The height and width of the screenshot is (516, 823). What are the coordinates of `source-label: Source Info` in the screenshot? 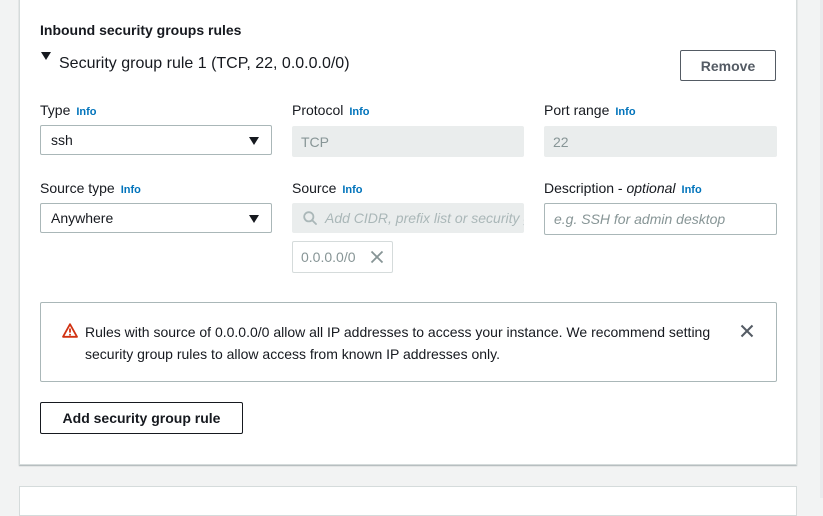 It's located at (327, 188).